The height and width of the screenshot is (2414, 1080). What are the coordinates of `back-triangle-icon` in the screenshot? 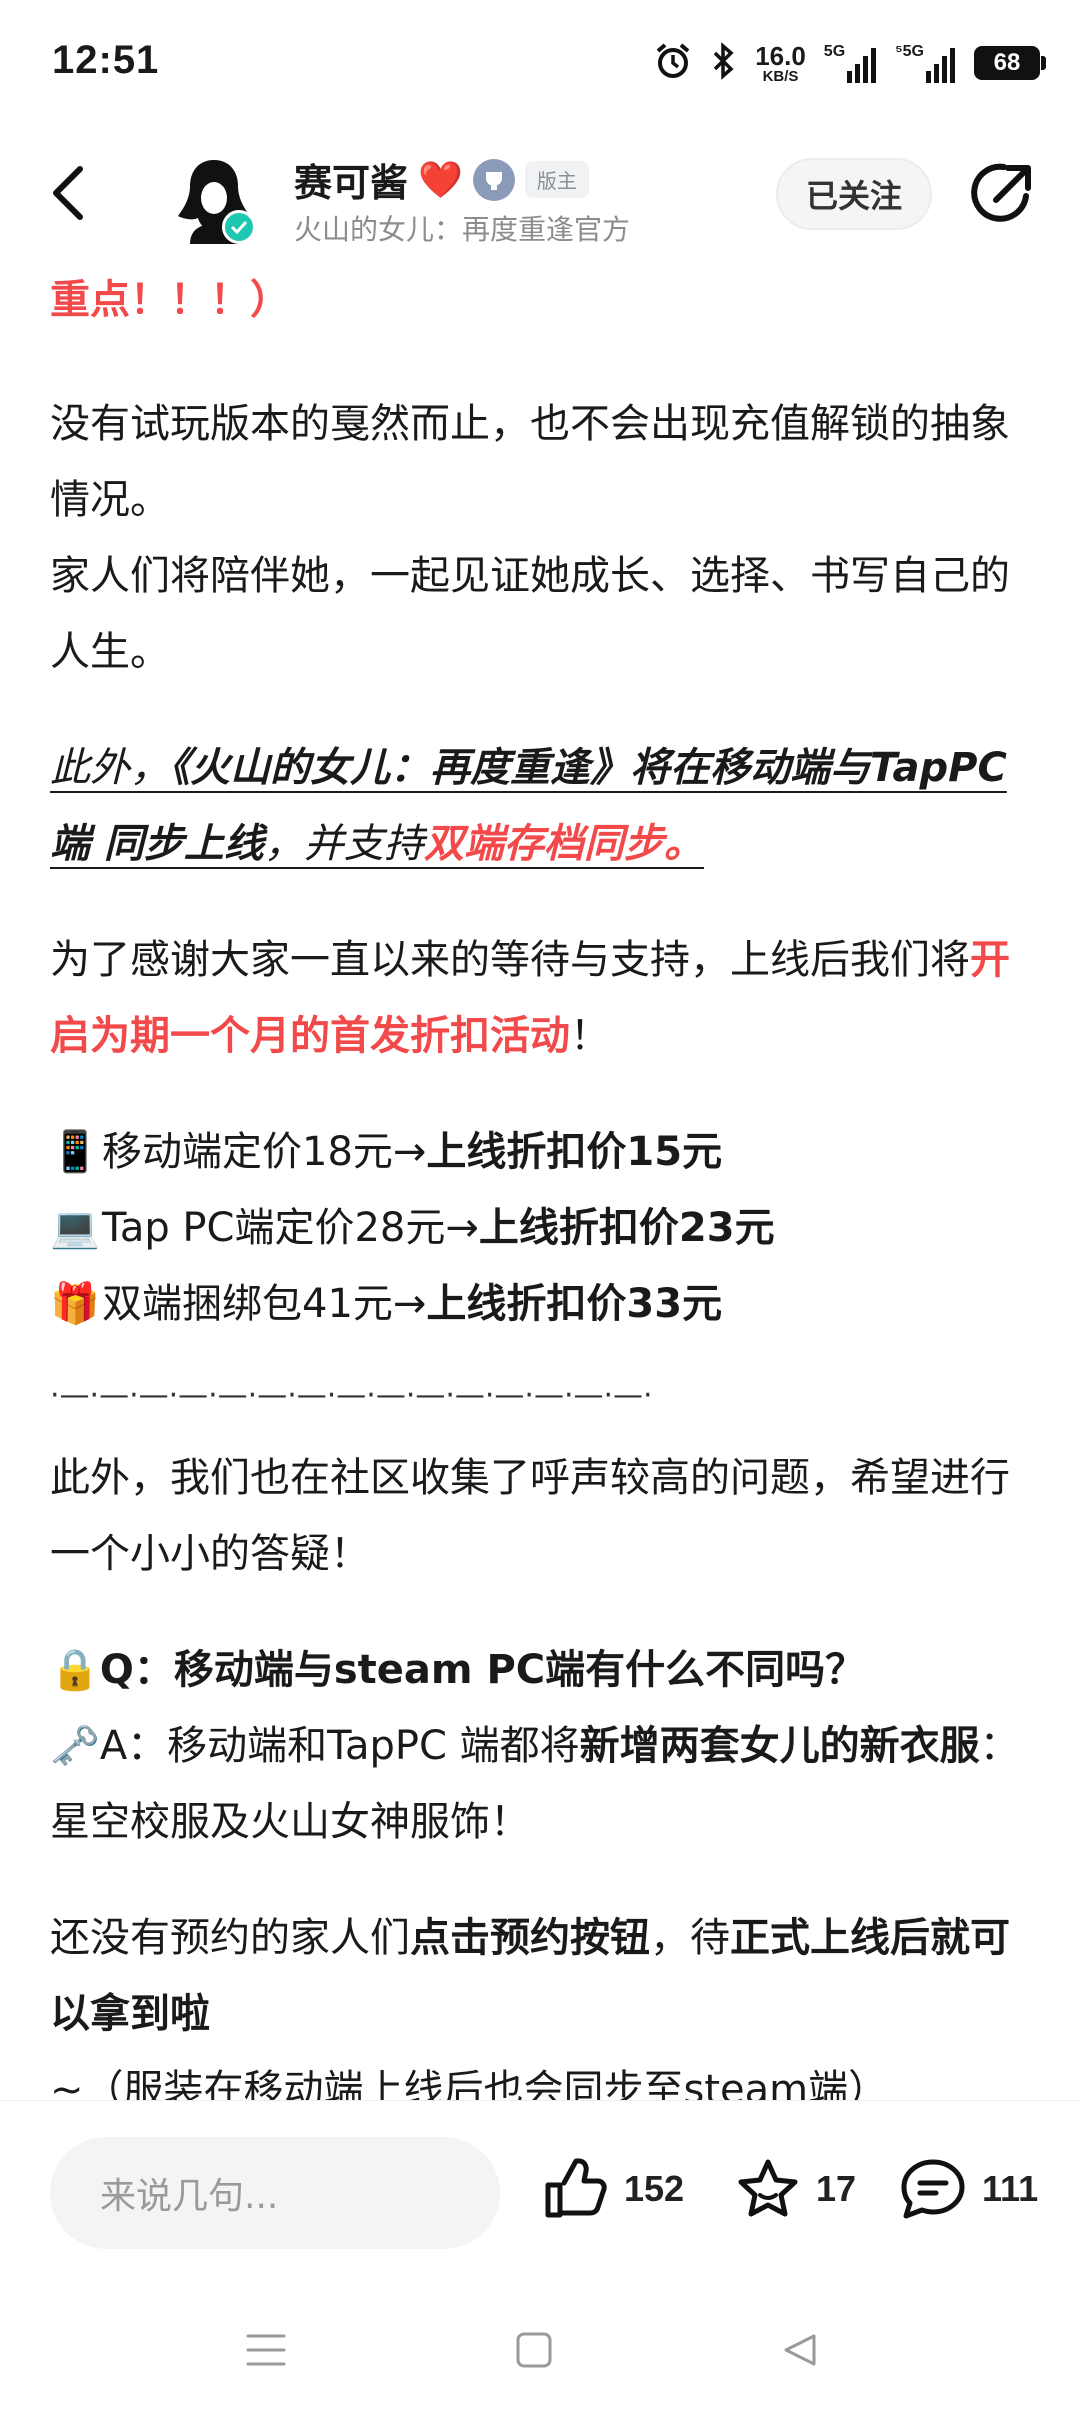 It's located at (800, 2350).